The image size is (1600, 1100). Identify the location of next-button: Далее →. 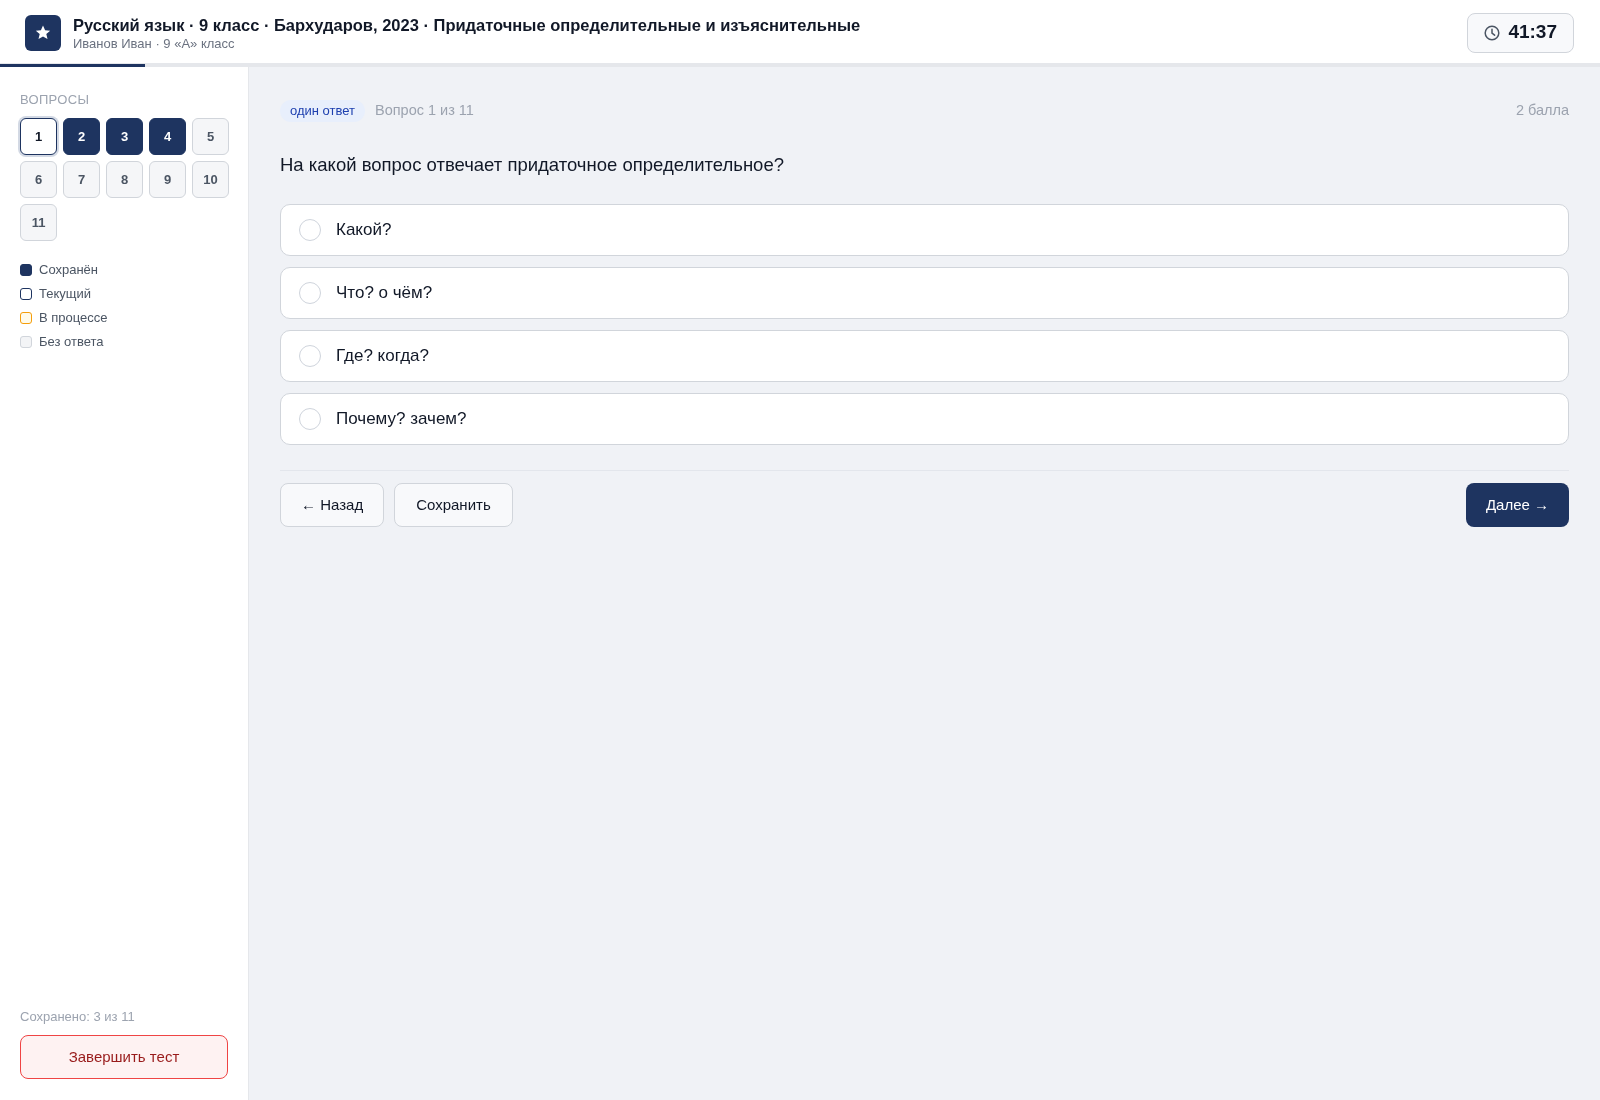
(1517, 505).